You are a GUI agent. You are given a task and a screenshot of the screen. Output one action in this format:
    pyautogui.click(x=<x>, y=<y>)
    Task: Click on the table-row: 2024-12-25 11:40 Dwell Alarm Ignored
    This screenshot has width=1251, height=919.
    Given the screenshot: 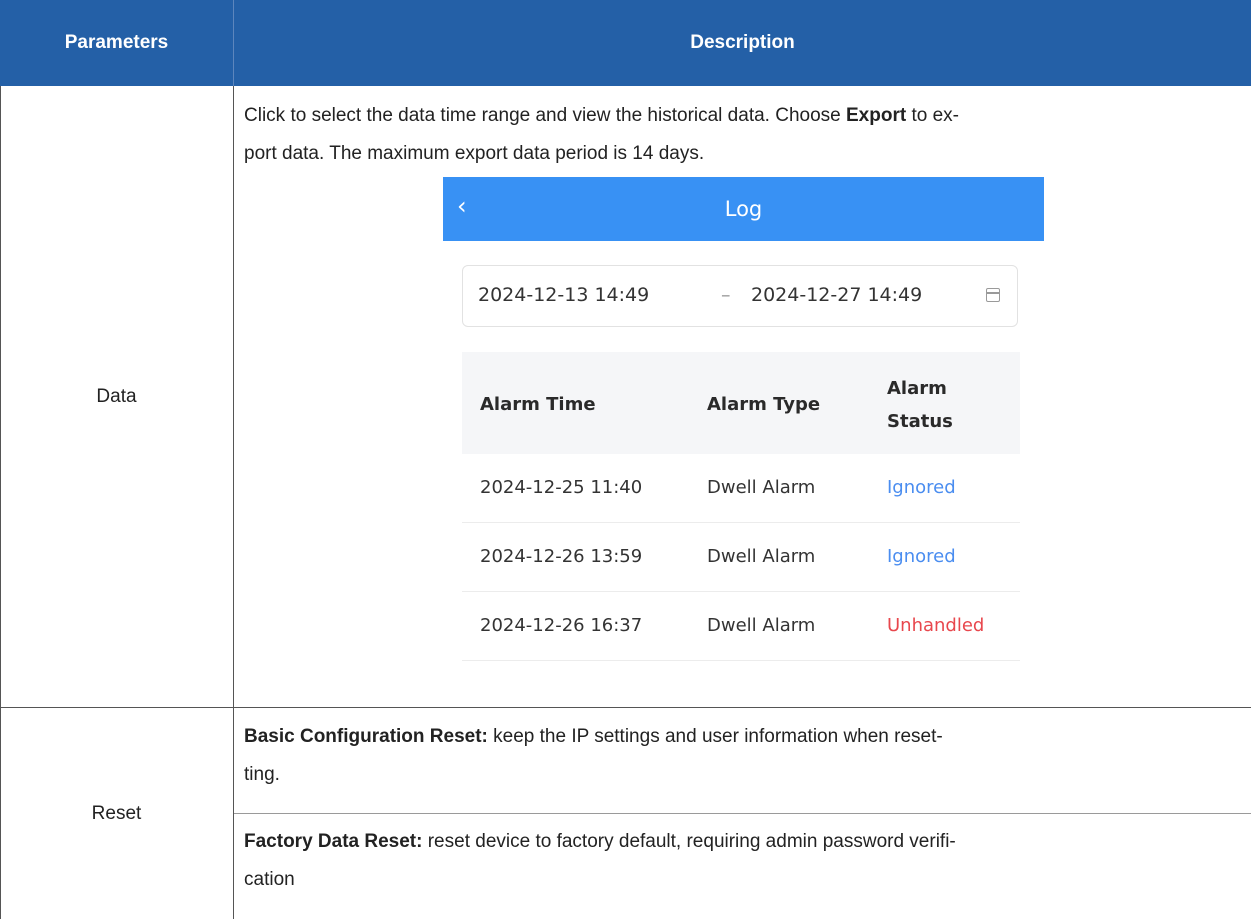 What is the action you would take?
    pyautogui.click(x=741, y=488)
    